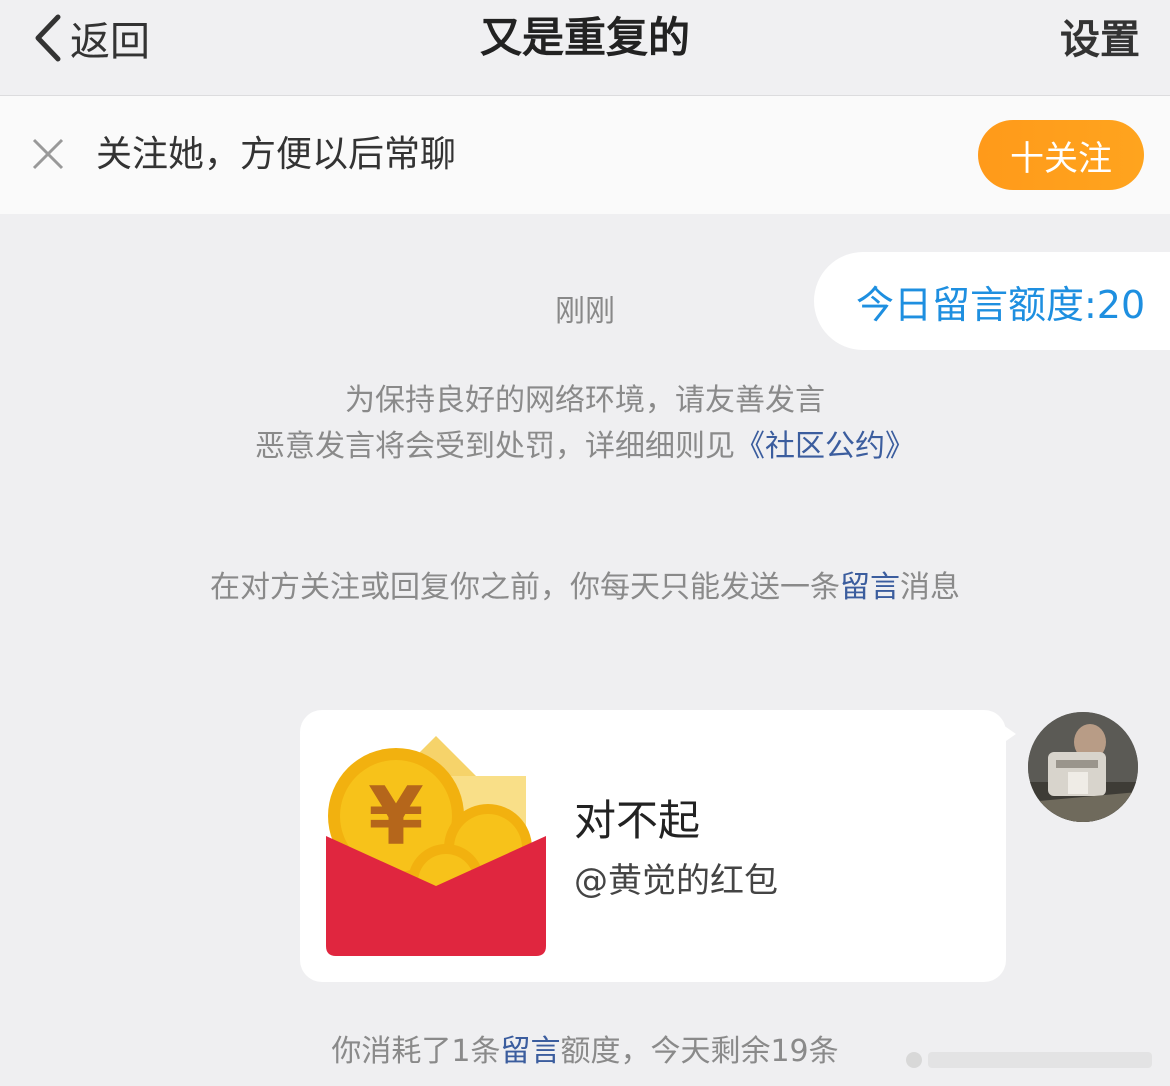  Describe the element at coordinates (525, 587) in the screenshot. I see `limit-notice-text: 在对方关注或回复你之前，你每天只能发送一条` at that location.